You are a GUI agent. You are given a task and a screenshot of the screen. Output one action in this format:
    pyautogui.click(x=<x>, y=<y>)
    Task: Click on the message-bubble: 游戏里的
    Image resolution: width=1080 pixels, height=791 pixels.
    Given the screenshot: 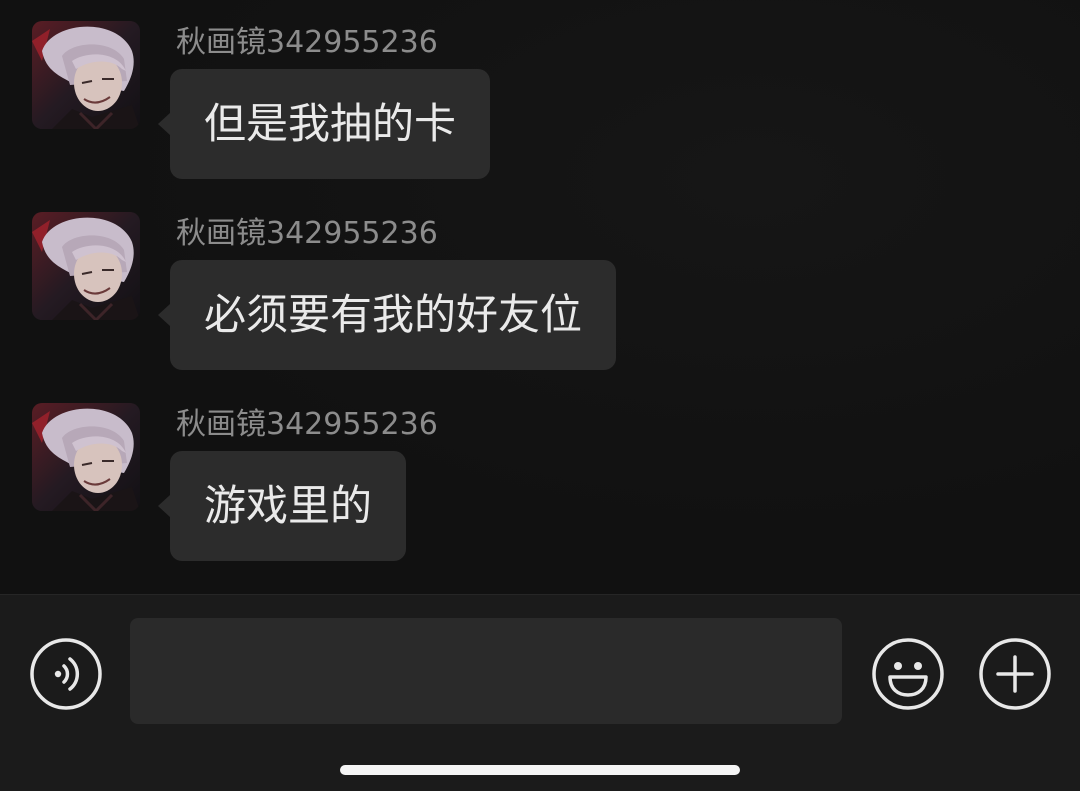 What is the action you would take?
    pyautogui.click(x=282, y=506)
    